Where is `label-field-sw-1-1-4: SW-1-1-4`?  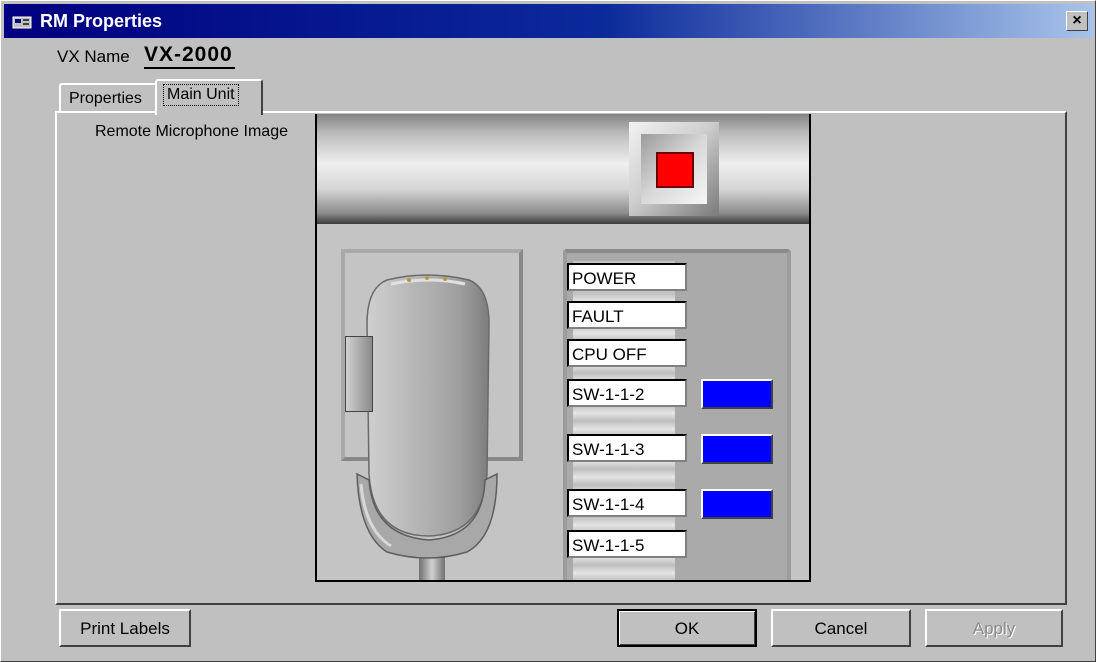 label-field-sw-1-1-4: SW-1-1-4 is located at coordinates (627, 503).